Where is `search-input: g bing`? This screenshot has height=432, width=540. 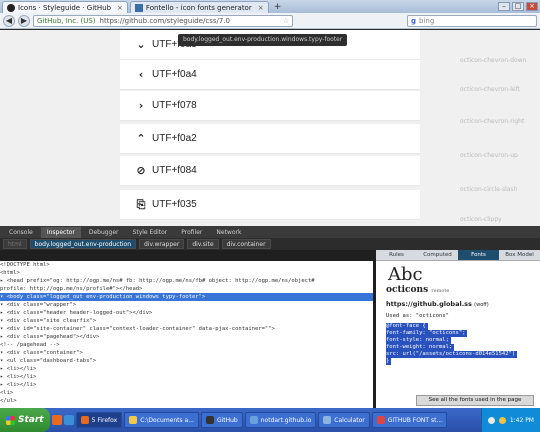 search-input: g bing is located at coordinates (472, 20).